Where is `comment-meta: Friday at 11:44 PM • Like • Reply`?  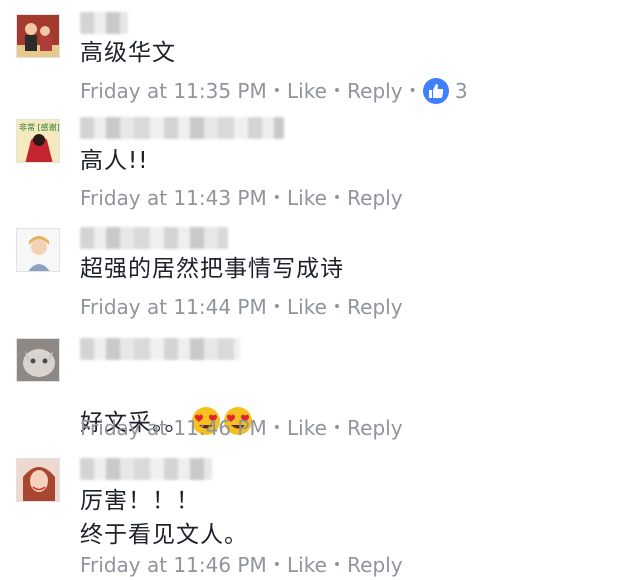 comment-meta: Friday at 11:44 PM • Like • Reply is located at coordinates (241, 307).